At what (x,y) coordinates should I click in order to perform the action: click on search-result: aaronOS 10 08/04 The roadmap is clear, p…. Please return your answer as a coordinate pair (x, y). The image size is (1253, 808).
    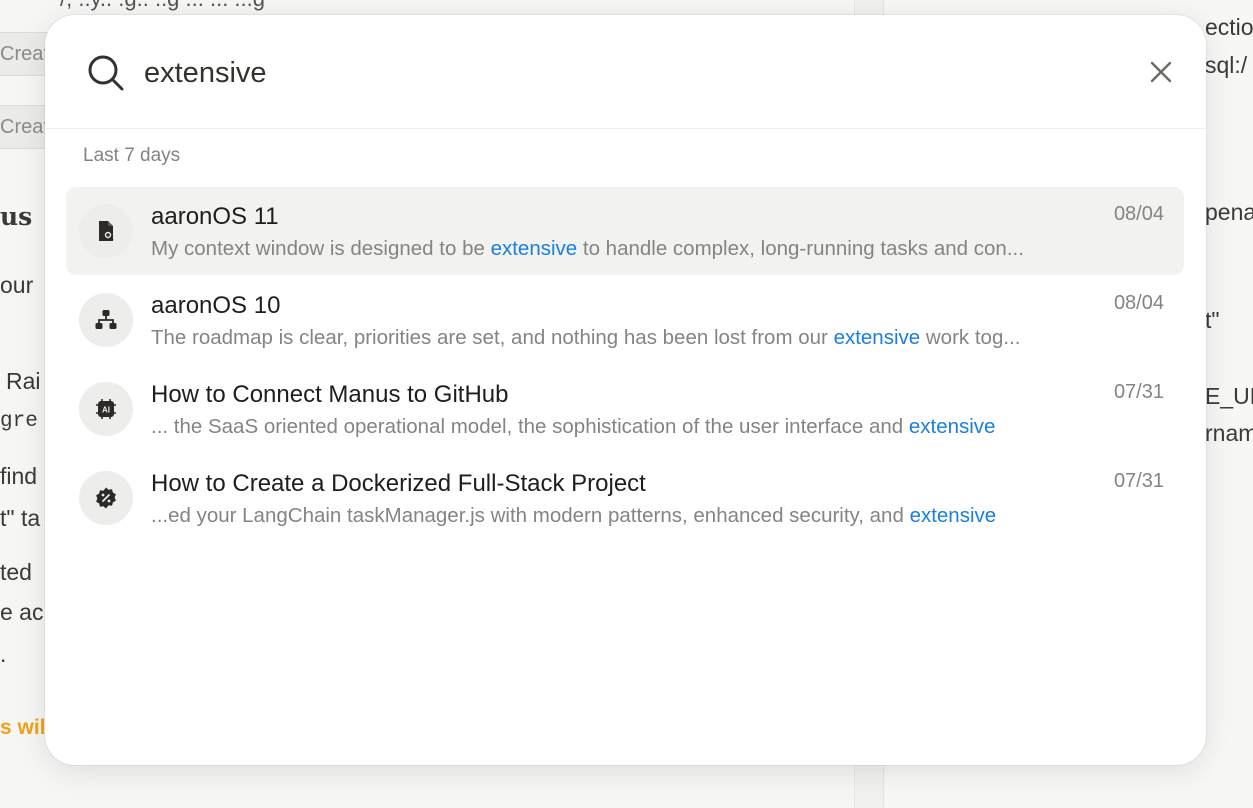
    Looking at the image, I should click on (625, 320).